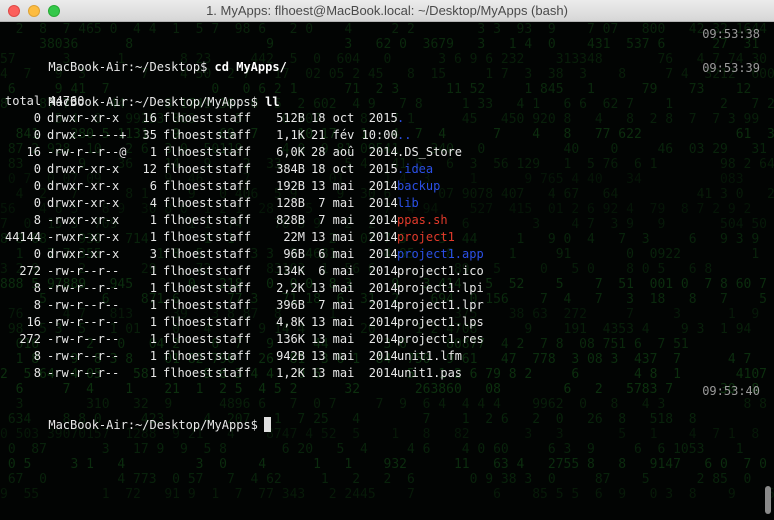 The image size is (774, 520). Describe the element at coordinates (731, 68) in the screenshot. I see `timestamp: 09:53:39` at that location.